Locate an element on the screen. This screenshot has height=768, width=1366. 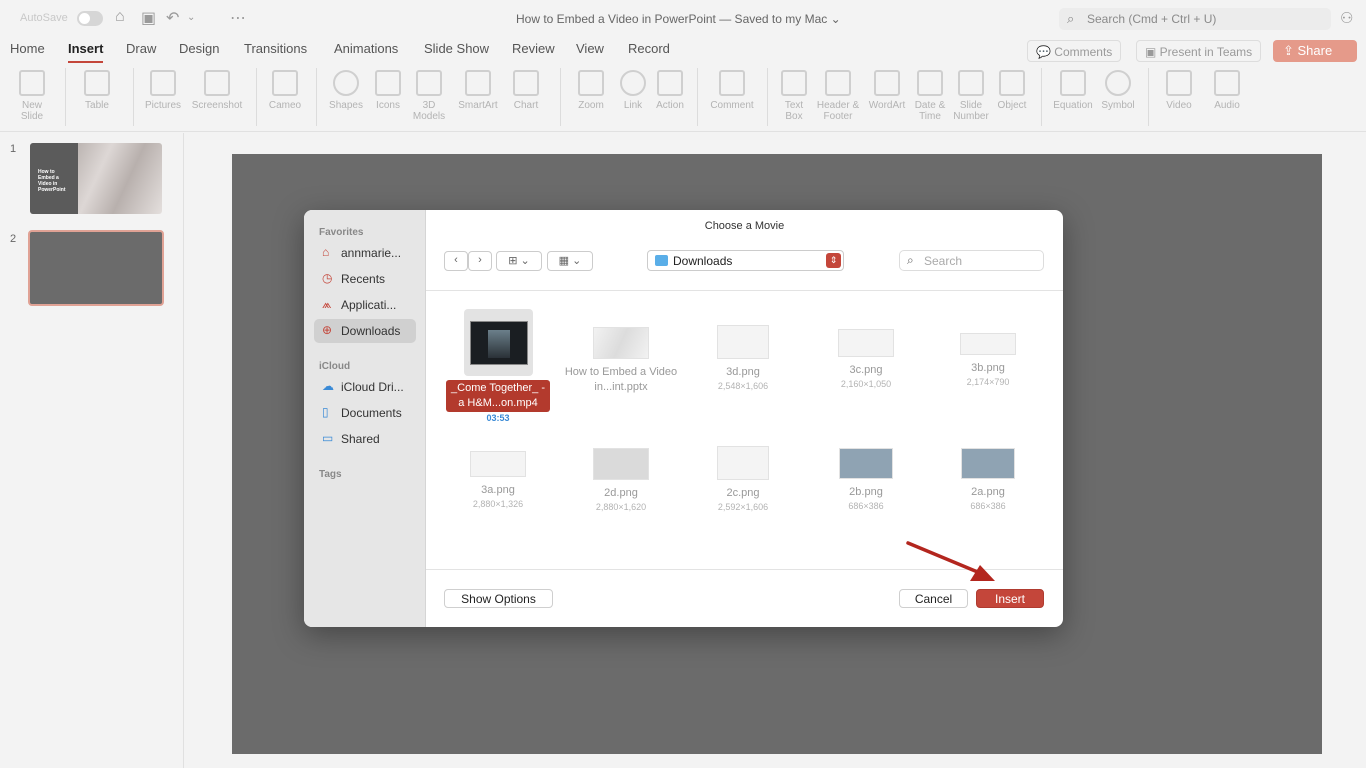
group-view-button: ▦ ⌄ is located at coordinates (570, 261).